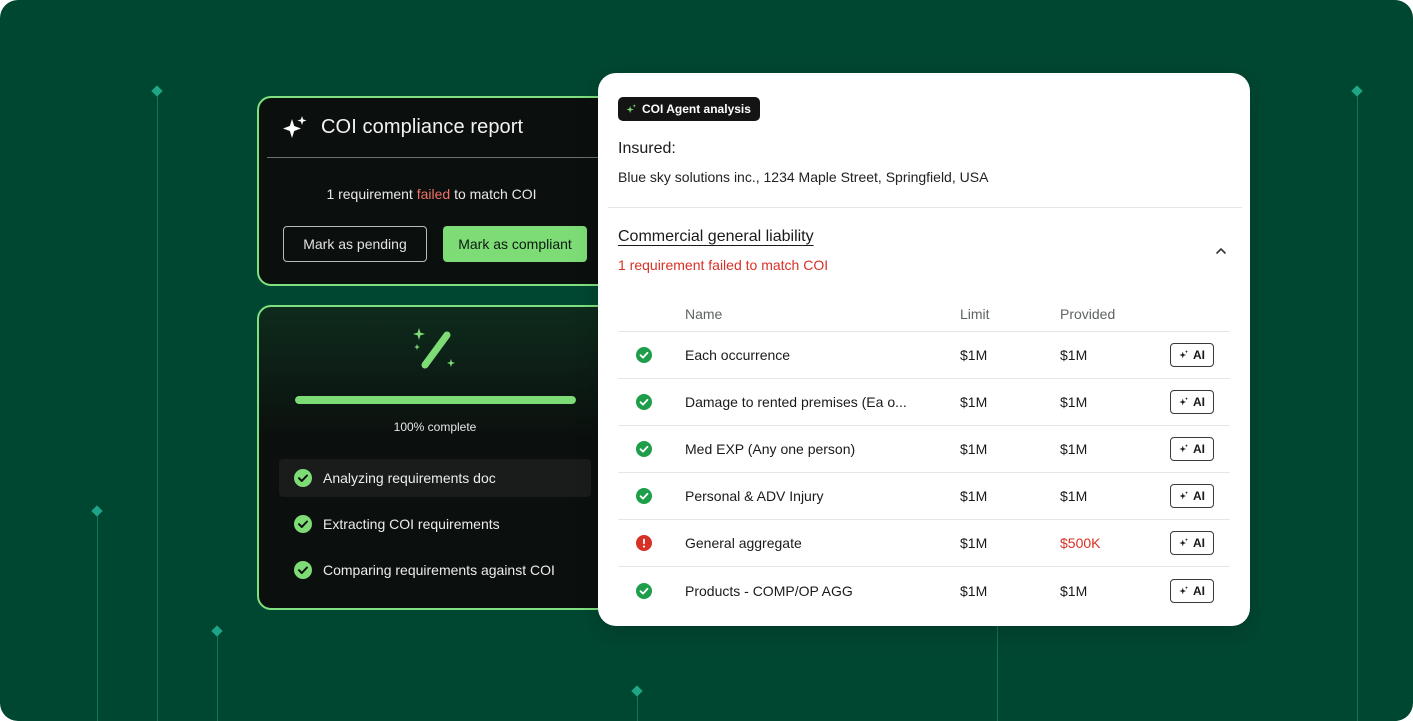 The width and height of the screenshot is (1413, 721). I want to click on section-title: Commercial general liability, so click(716, 237).